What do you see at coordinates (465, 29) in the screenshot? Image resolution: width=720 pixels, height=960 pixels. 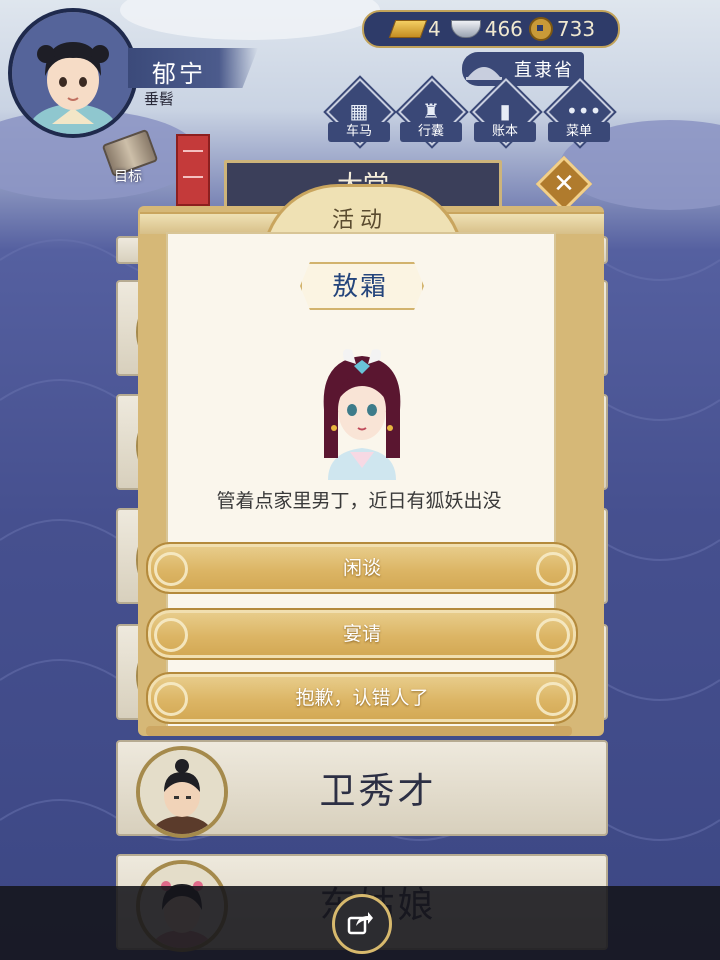 I see `silver-ingot-icon` at bounding box center [465, 29].